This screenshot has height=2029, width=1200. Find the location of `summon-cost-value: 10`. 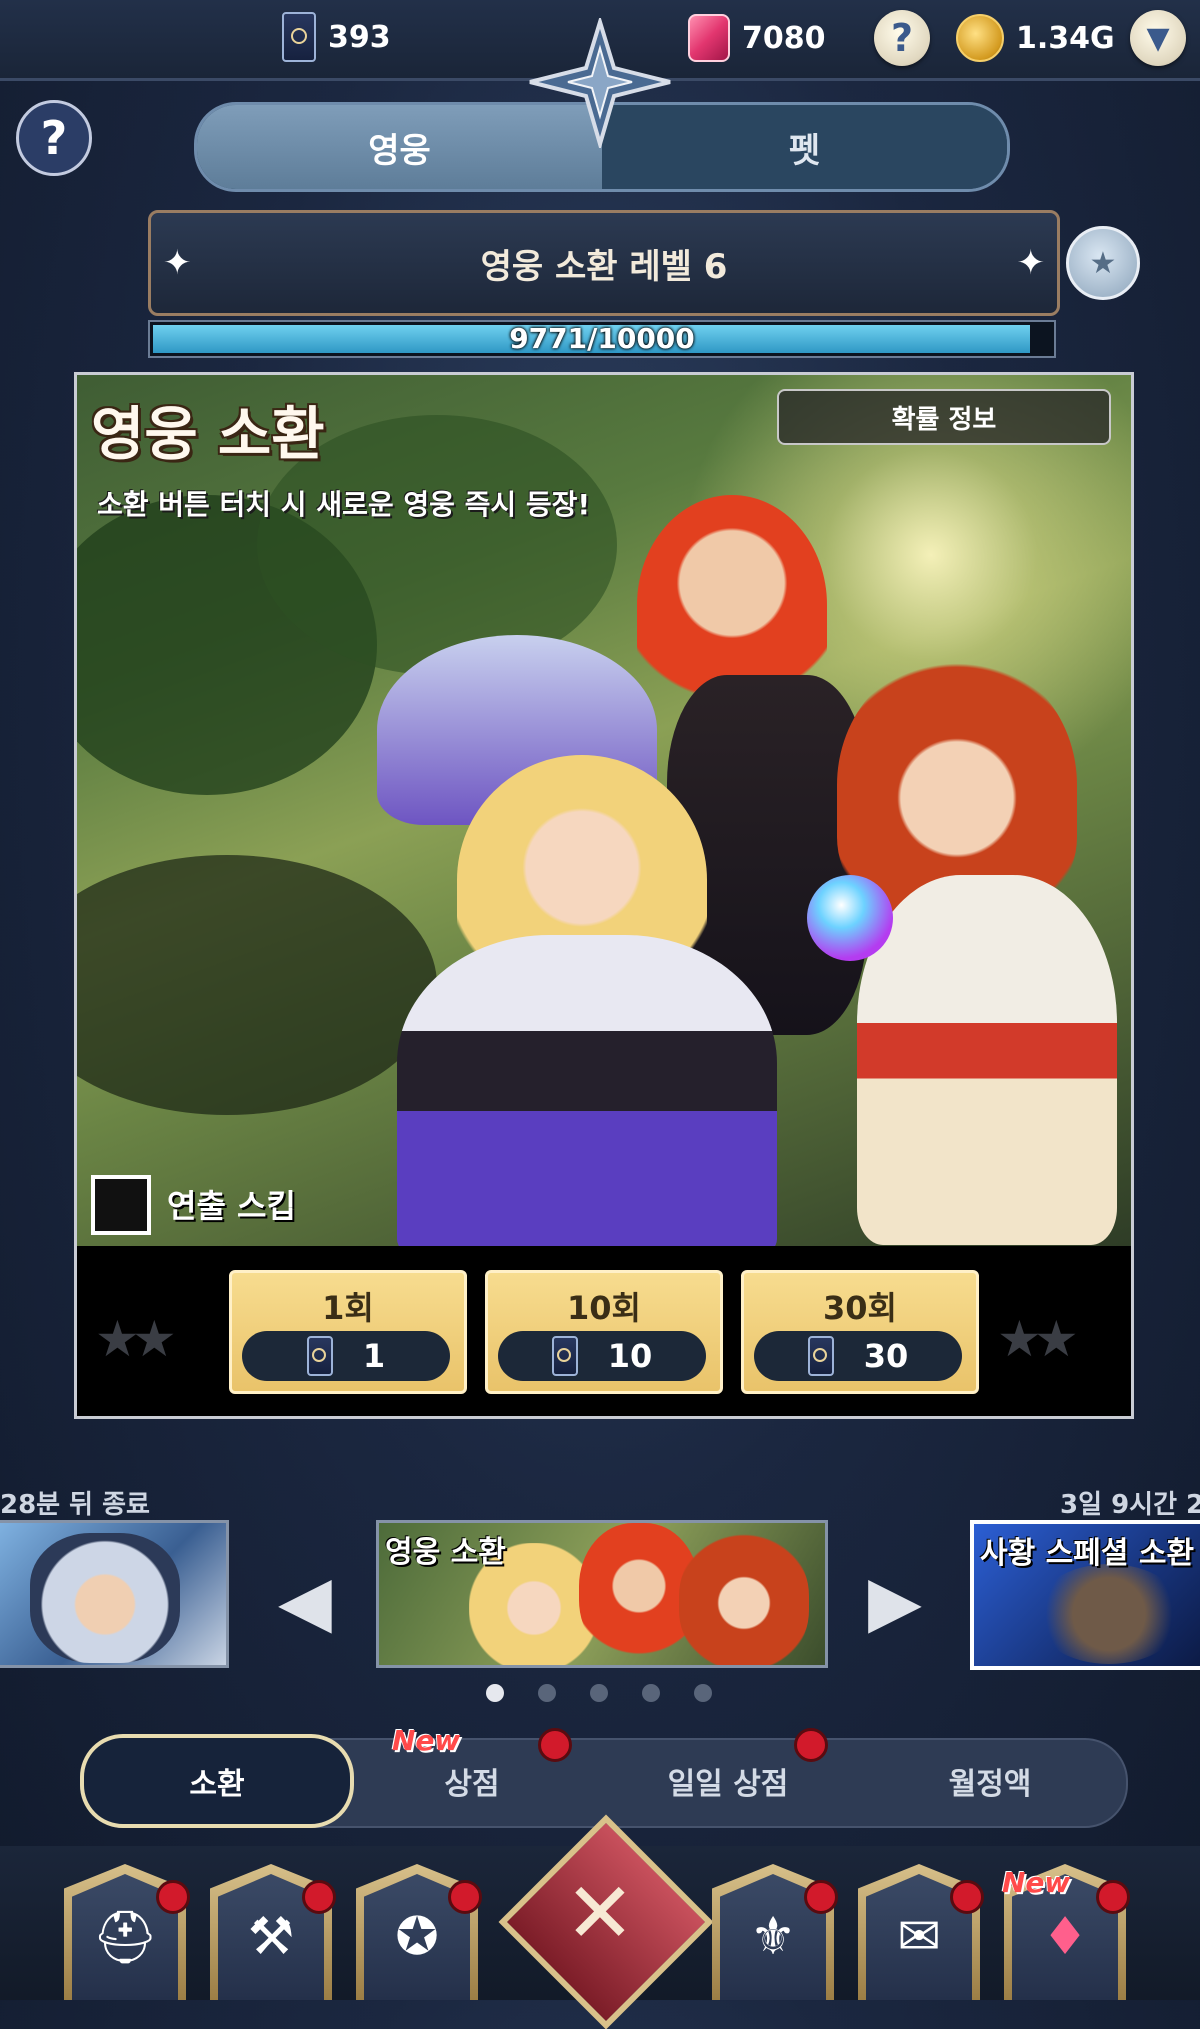

summon-cost-value: 10 is located at coordinates (630, 1356).